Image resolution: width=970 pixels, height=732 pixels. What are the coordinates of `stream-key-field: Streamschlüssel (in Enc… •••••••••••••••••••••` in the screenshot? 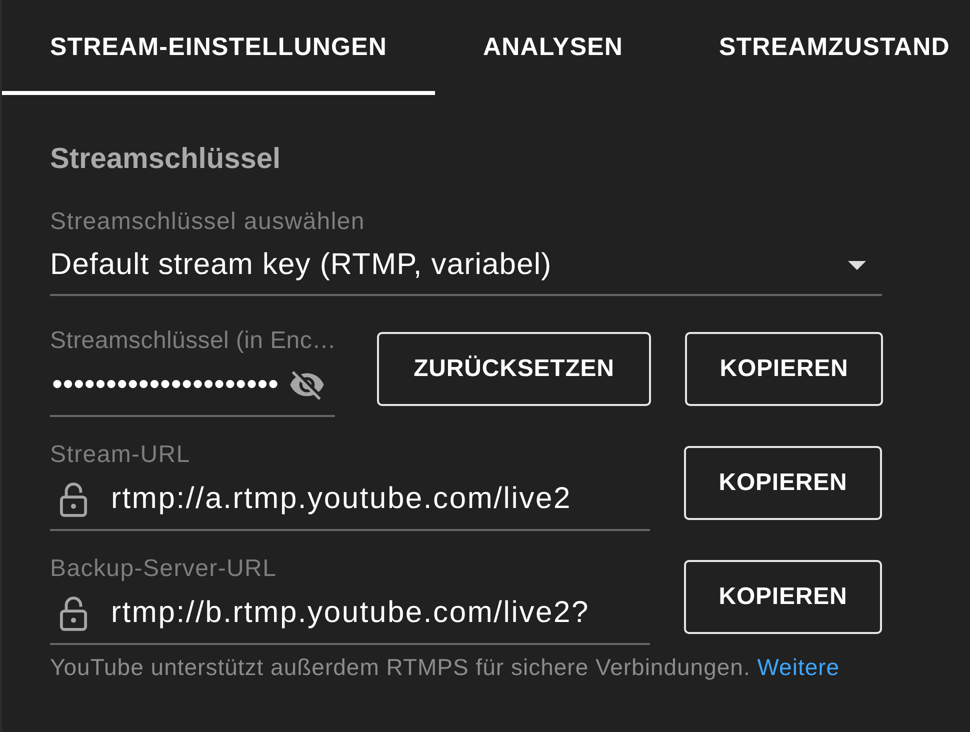 It's located at (192, 372).